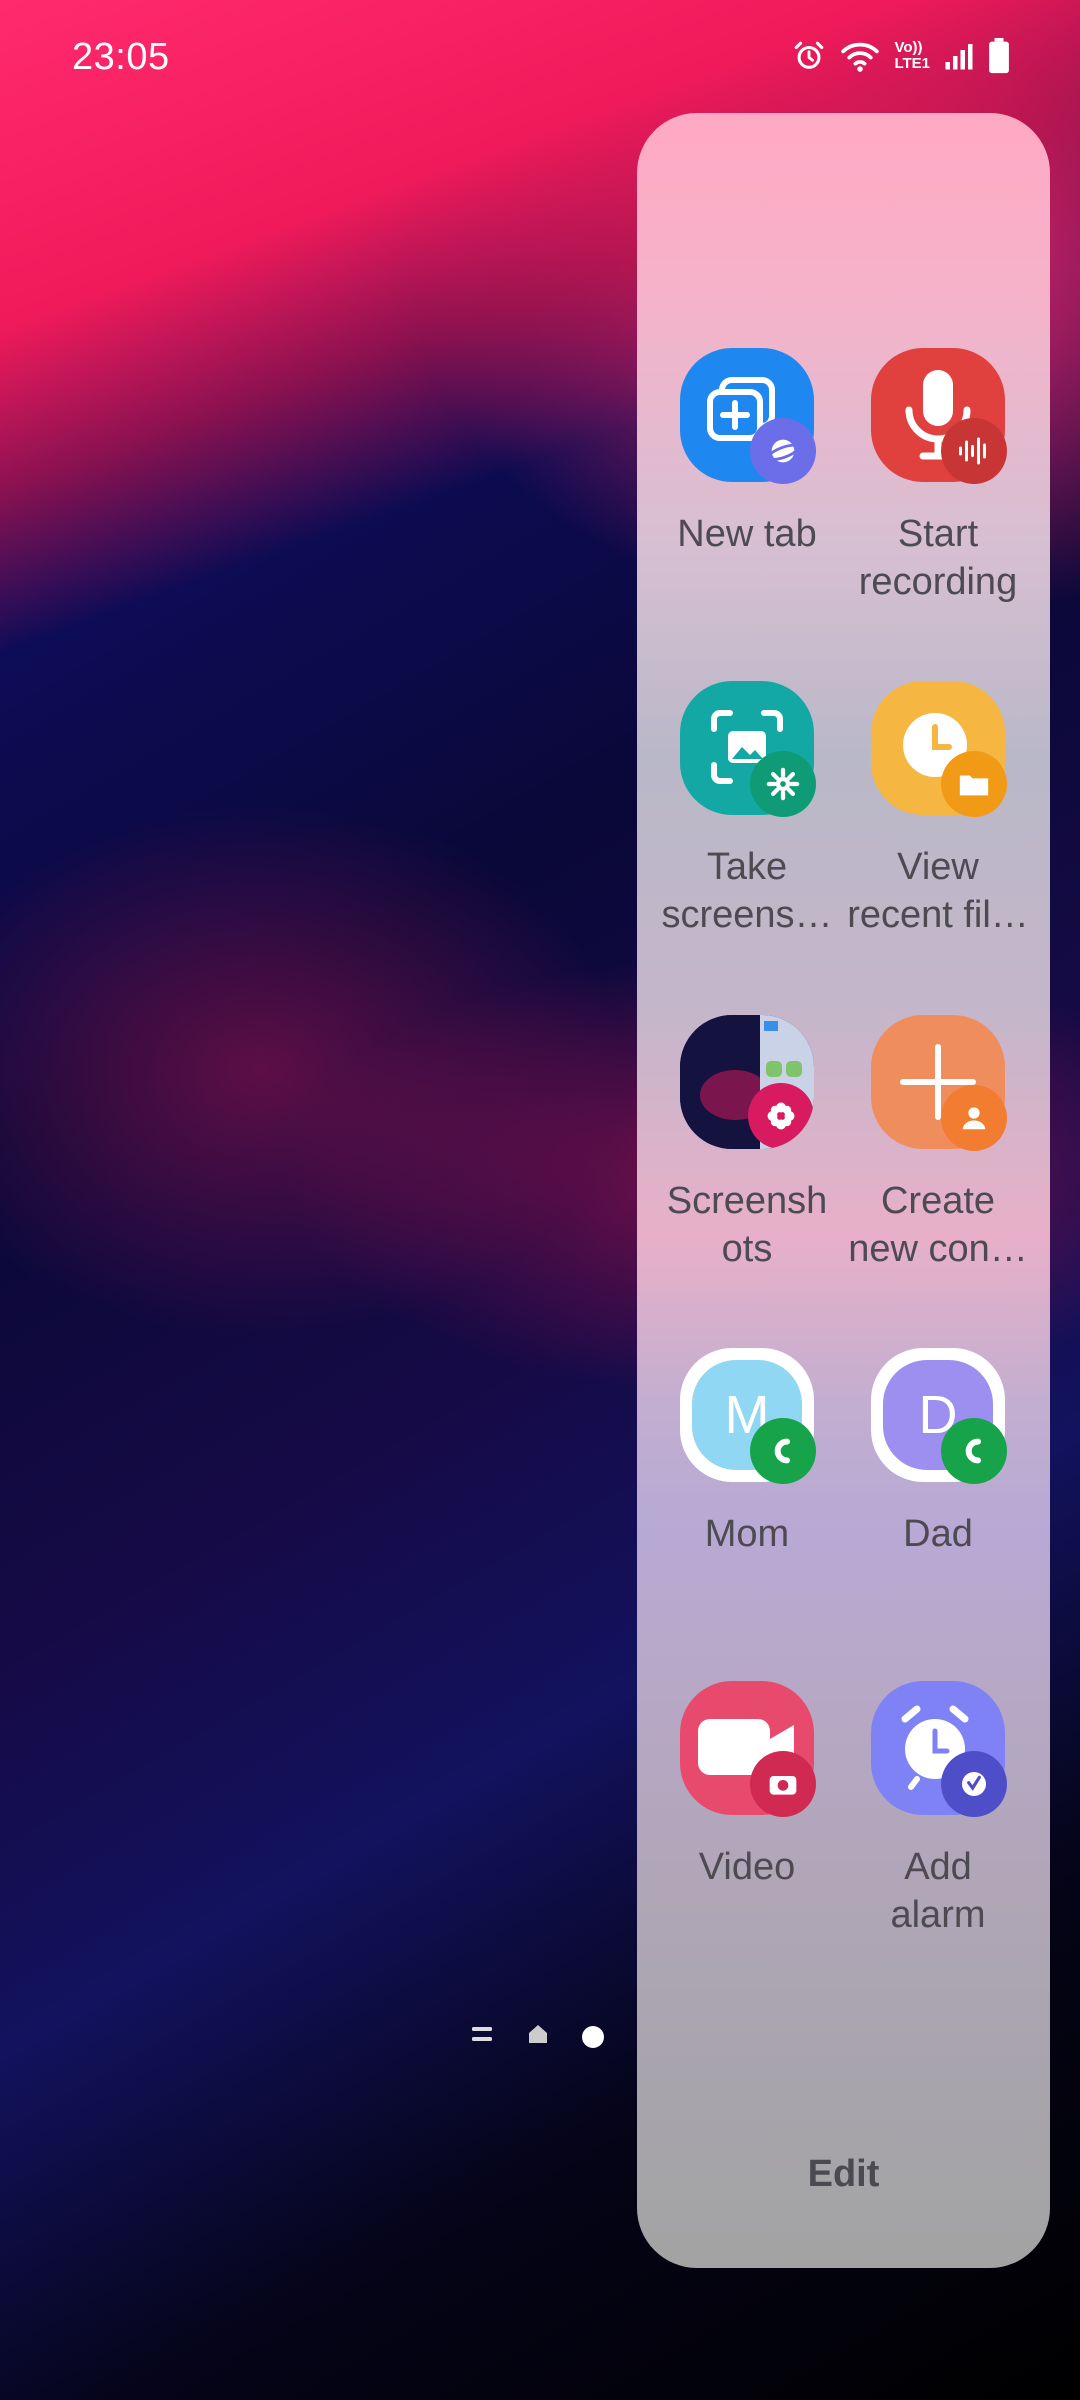 This screenshot has height=2400, width=1080. I want to click on contact-shortcut-dad: D Dad, so click(938, 1453).